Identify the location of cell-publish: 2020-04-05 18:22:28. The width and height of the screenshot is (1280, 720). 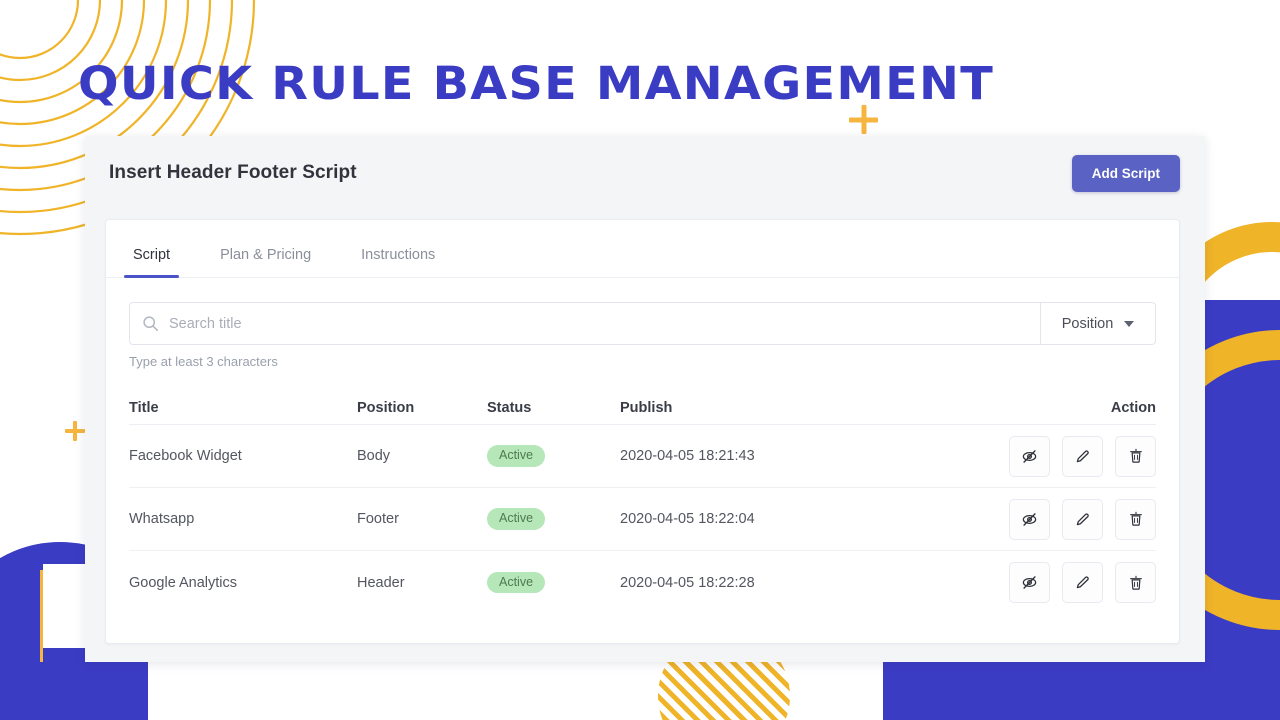
(687, 582).